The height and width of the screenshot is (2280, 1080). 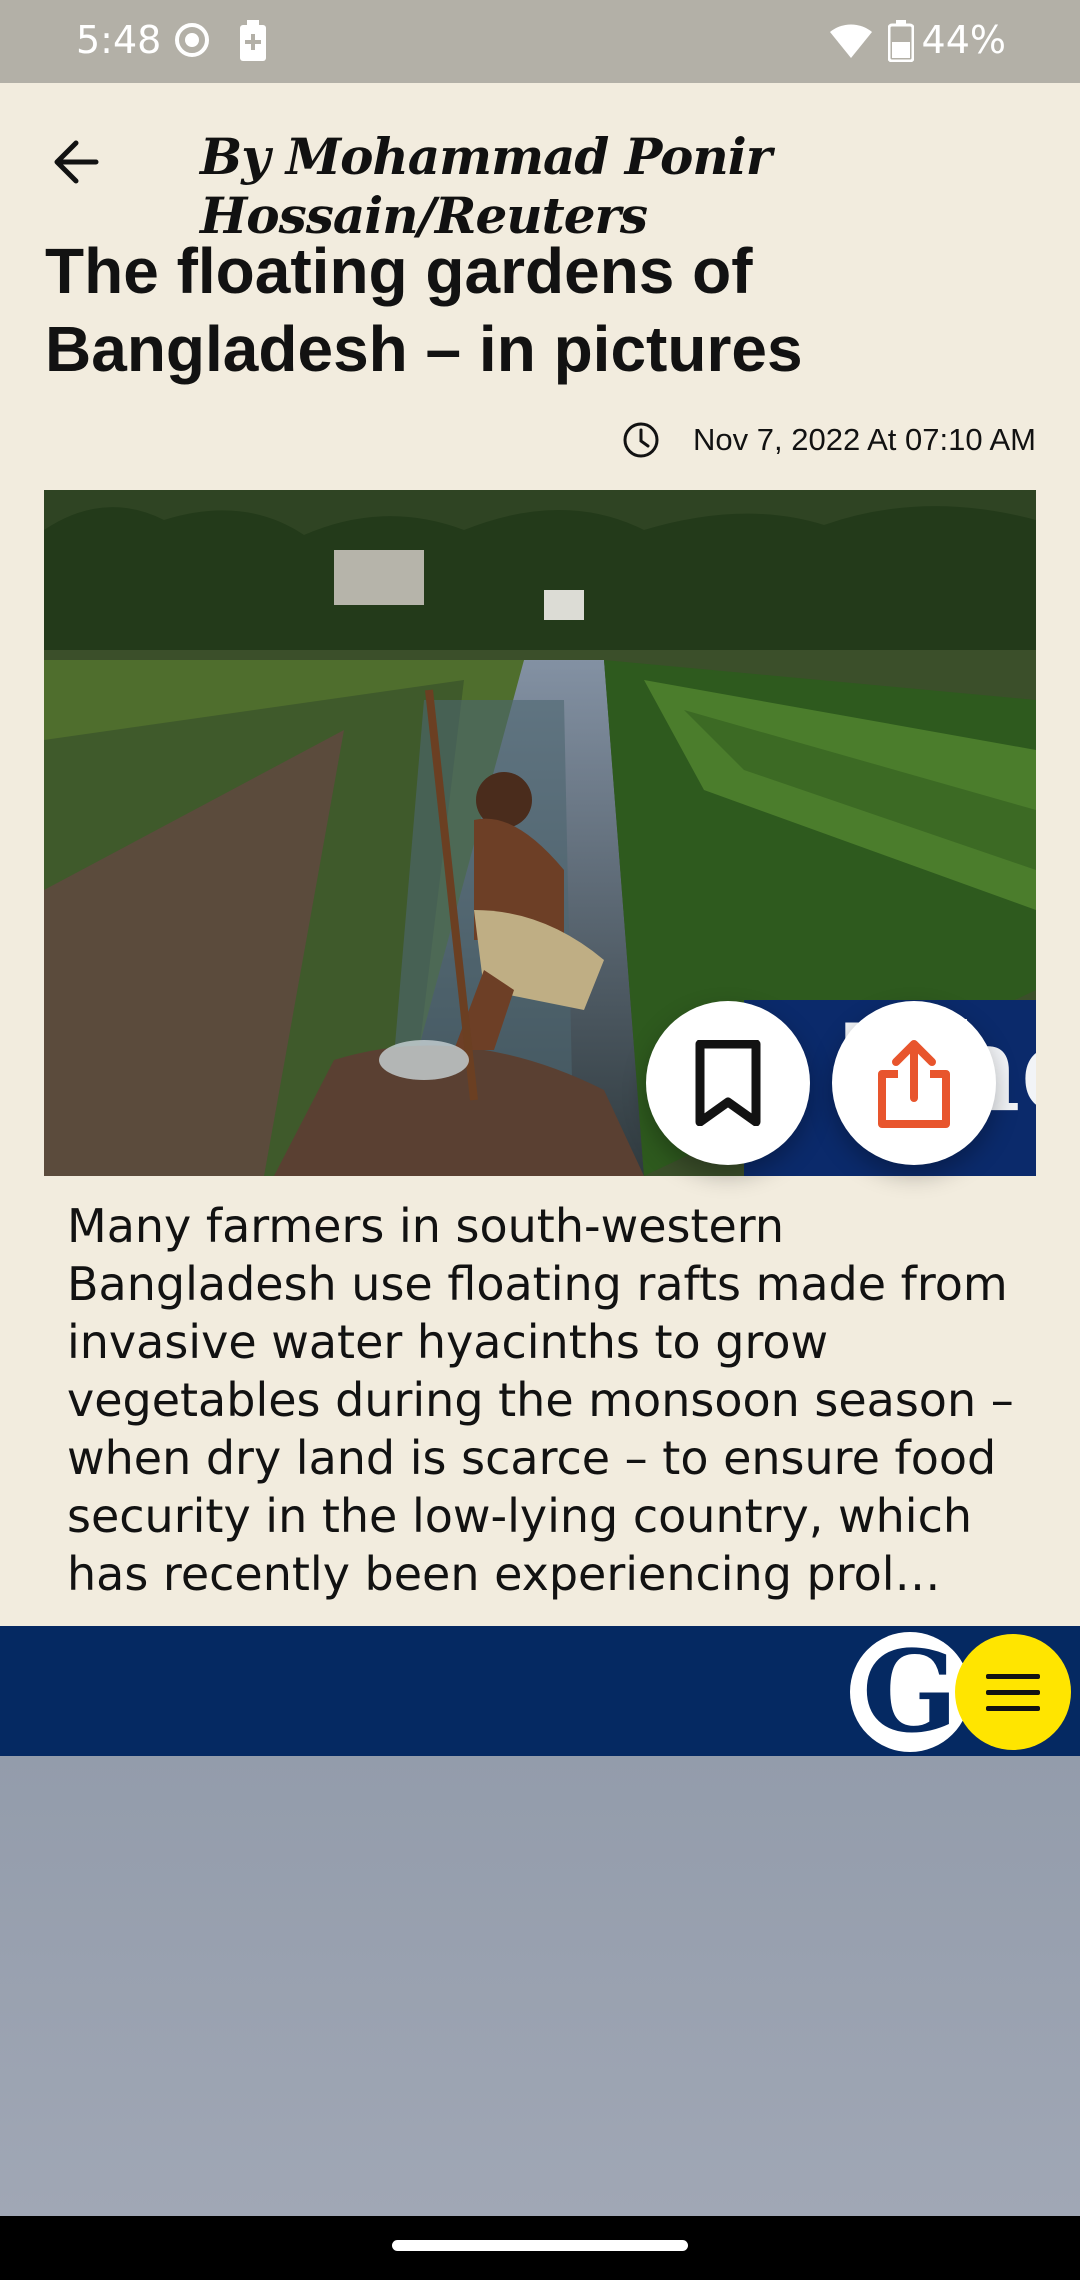 What do you see at coordinates (901, 41) in the screenshot?
I see `battery-icon` at bounding box center [901, 41].